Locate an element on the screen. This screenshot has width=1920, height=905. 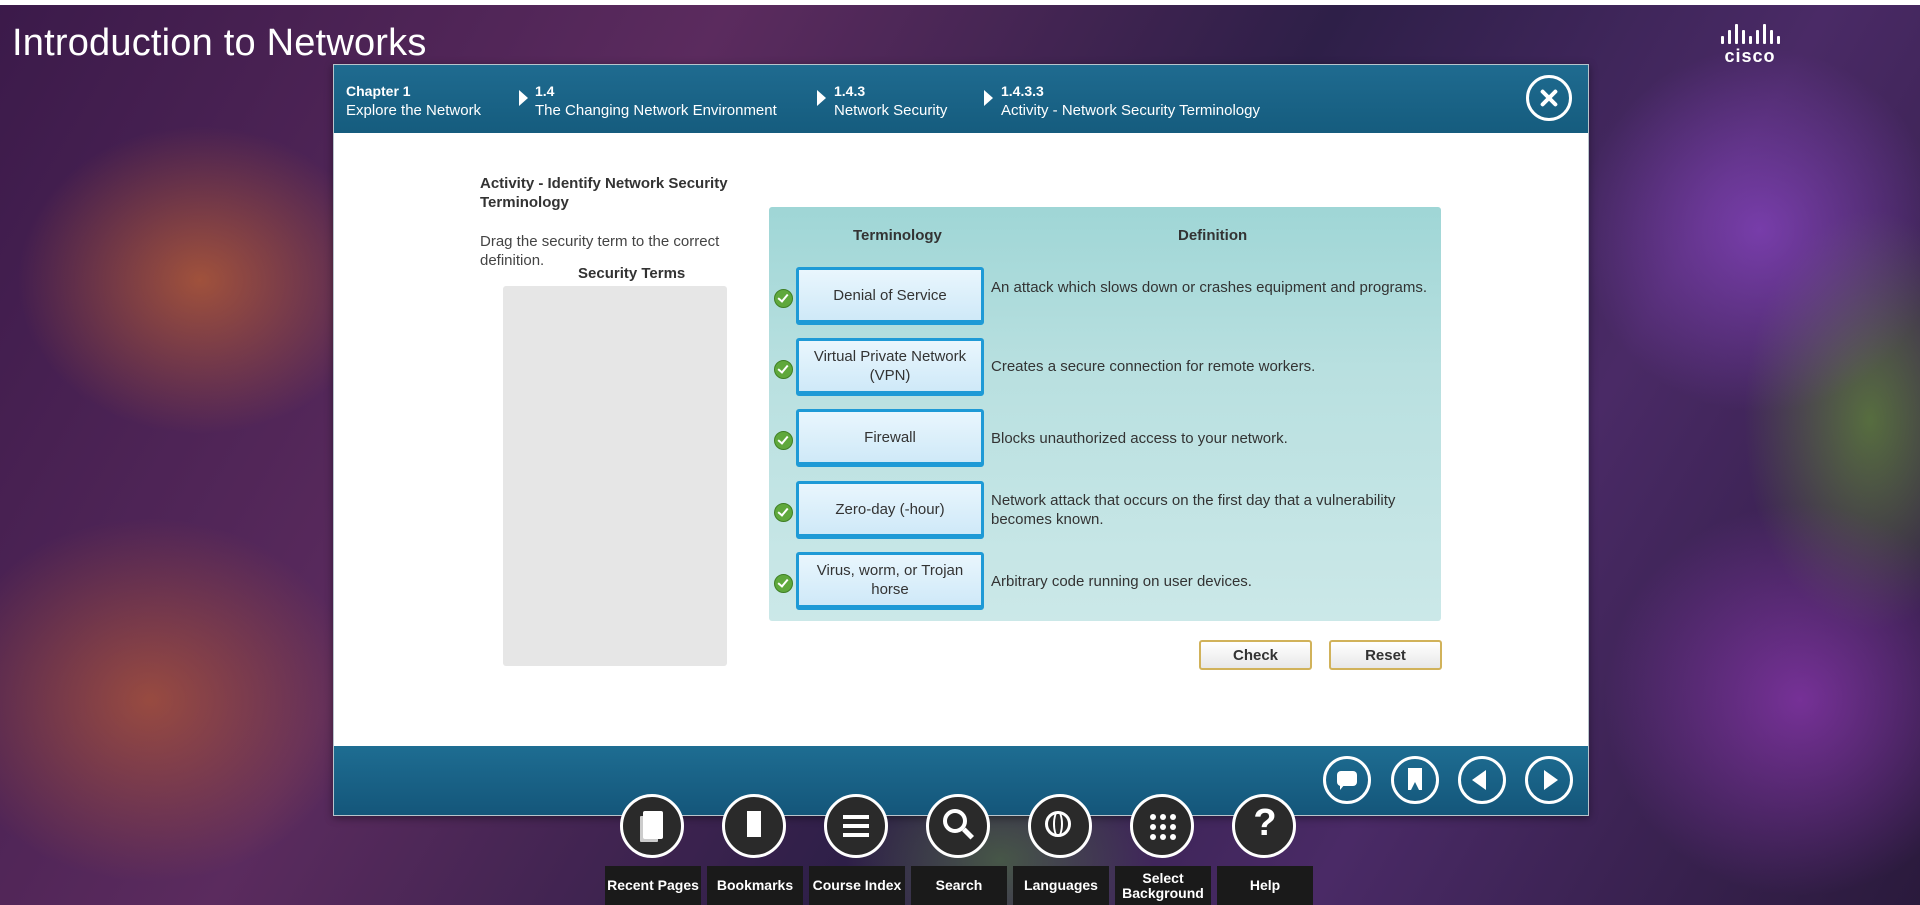
grid-icon is located at coordinates (1153, 817).